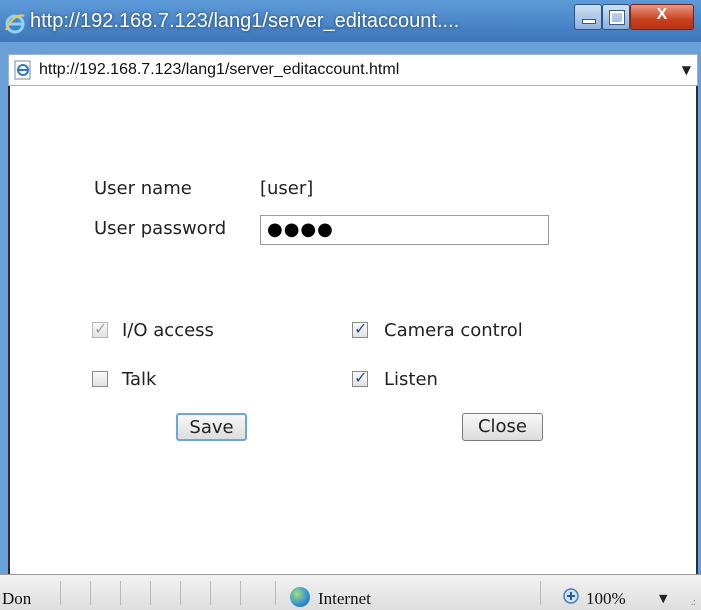  I want to click on status-text: Don, so click(17, 598).